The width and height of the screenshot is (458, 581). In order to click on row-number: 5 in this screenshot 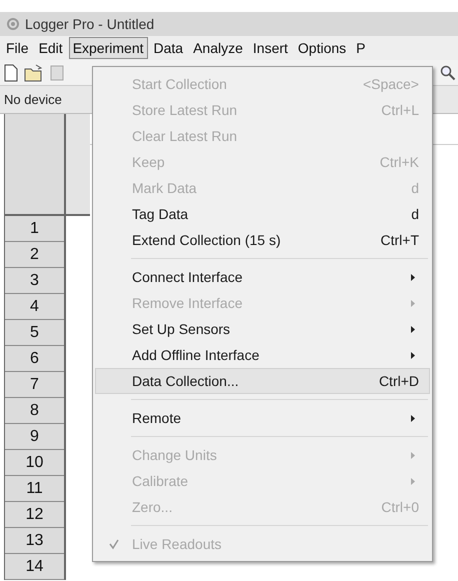, I will do `click(34, 333)`.